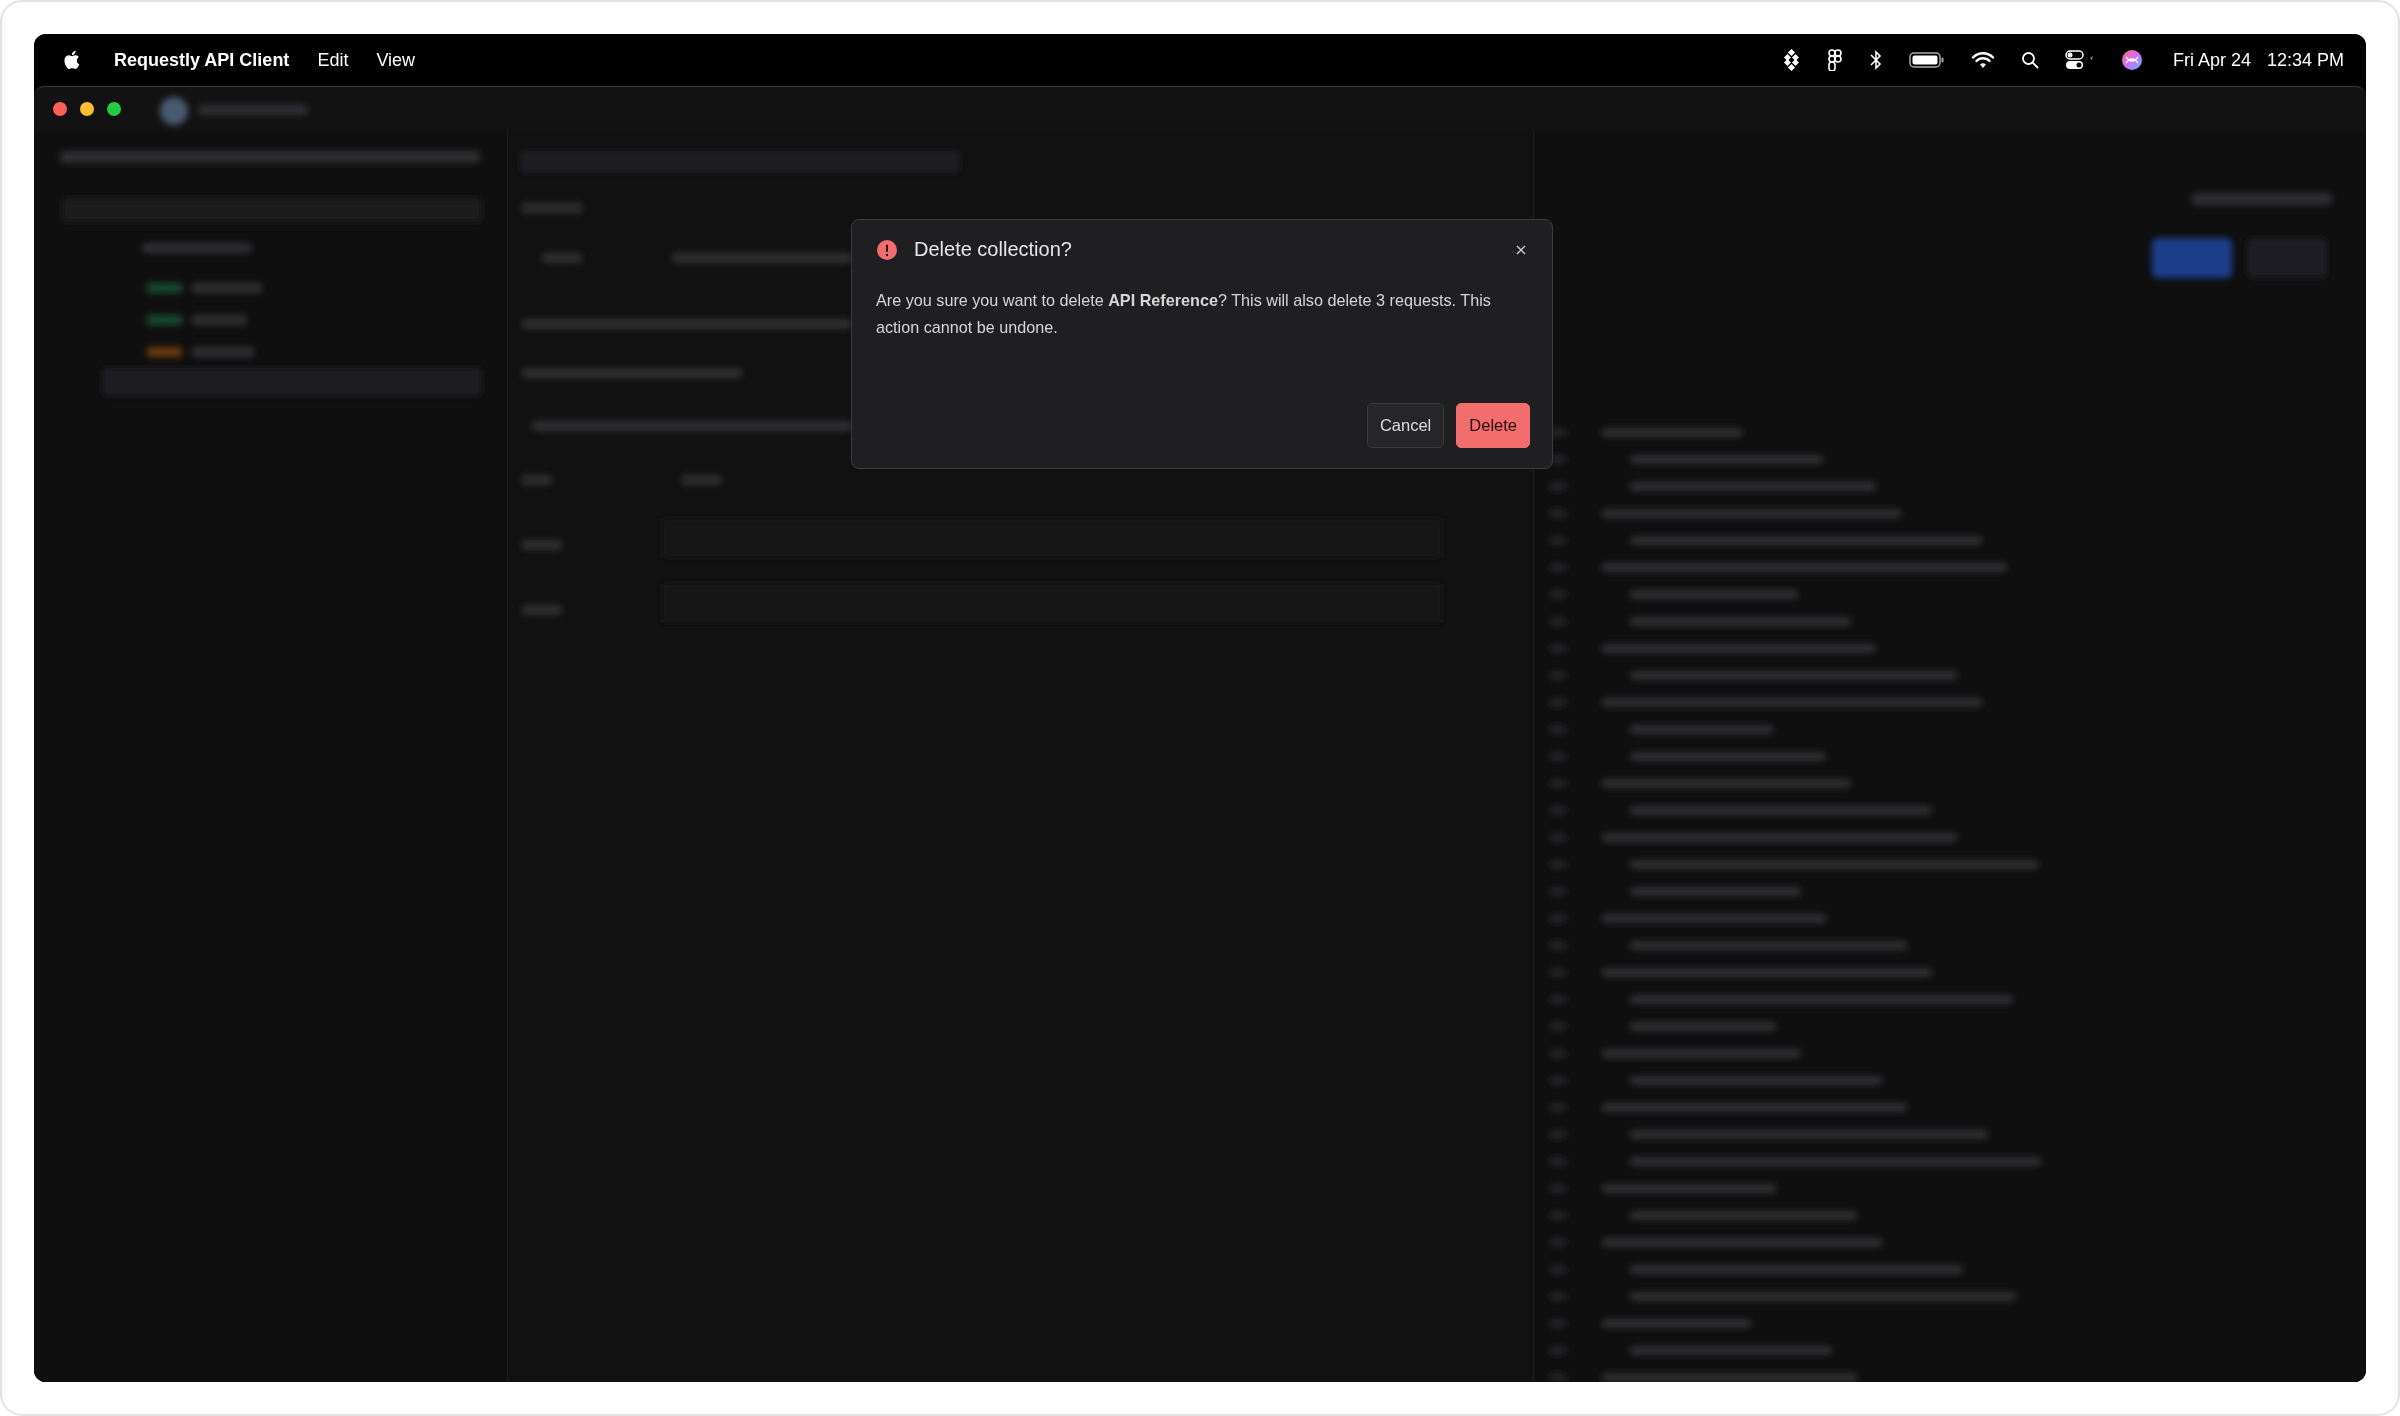 The height and width of the screenshot is (1416, 2400). What do you see at coordinates (2131, 60) in the screenshot?
I see `colorful-orb-icon` at bounding box center [2131, 60].